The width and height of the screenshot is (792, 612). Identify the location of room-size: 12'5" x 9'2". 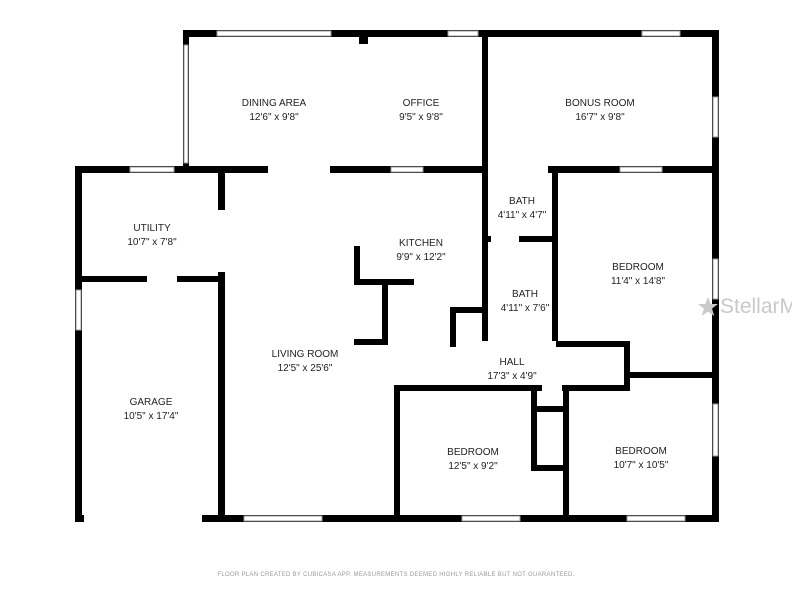
(473, 466).